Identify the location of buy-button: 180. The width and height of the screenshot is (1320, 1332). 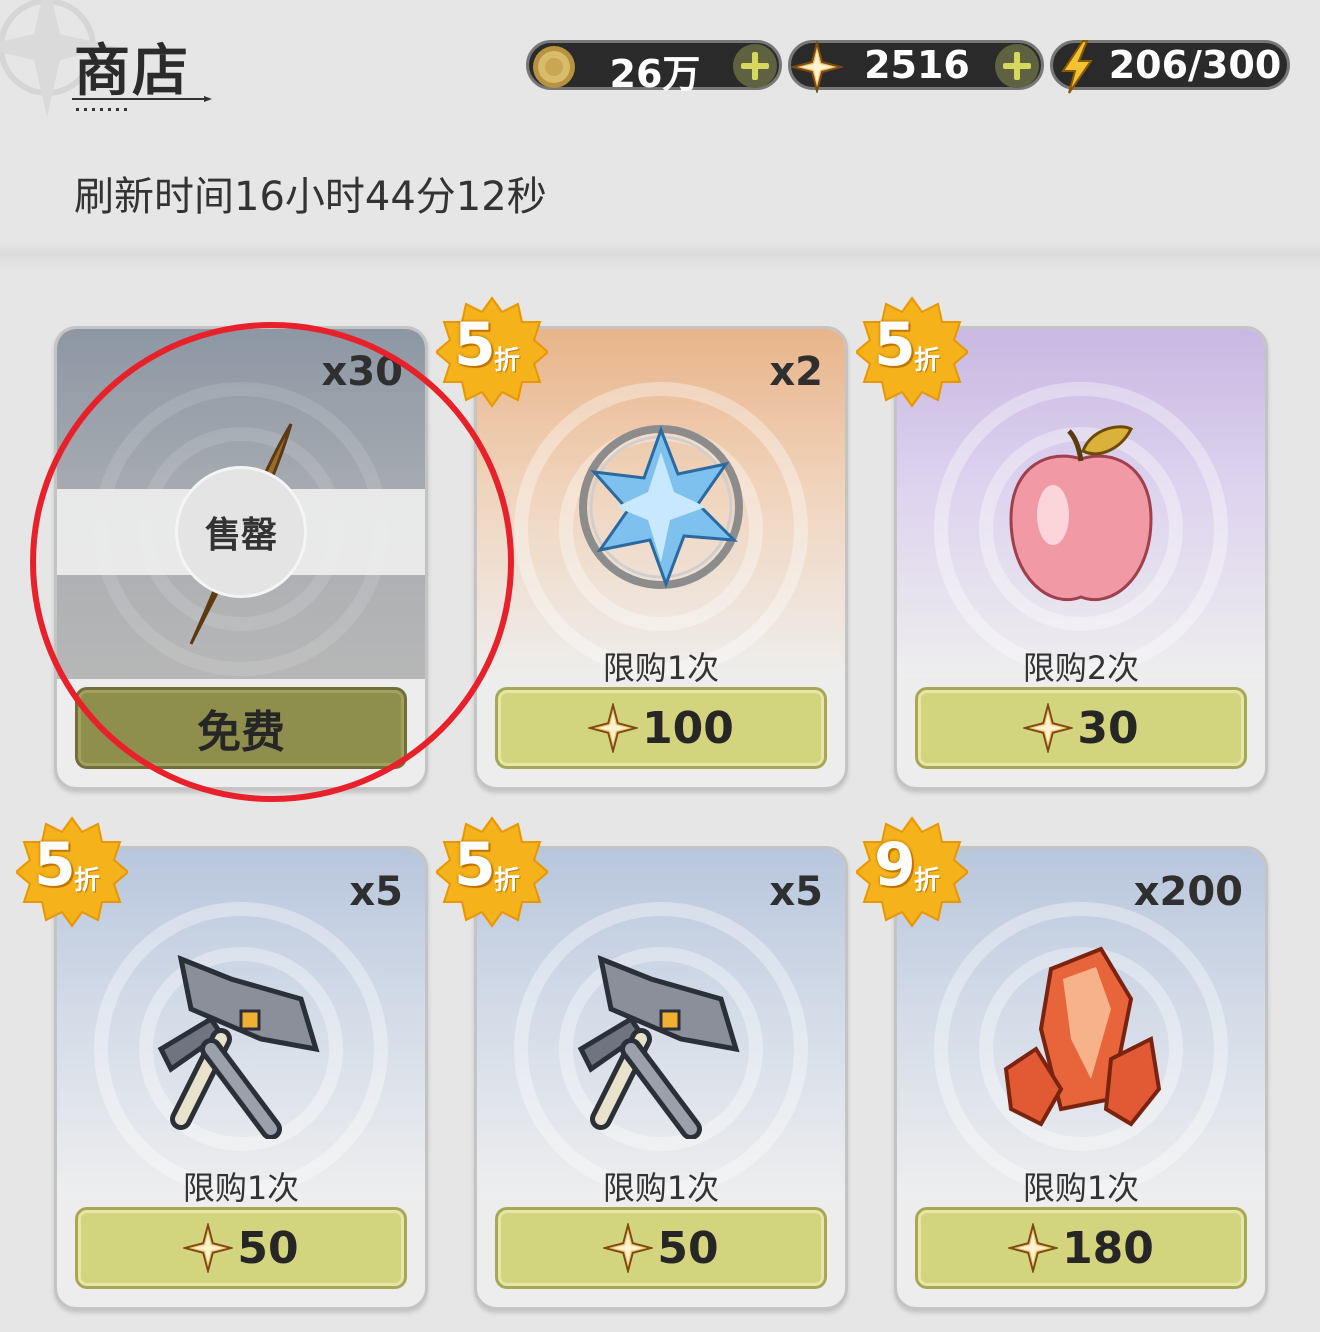
(1081, 1248).